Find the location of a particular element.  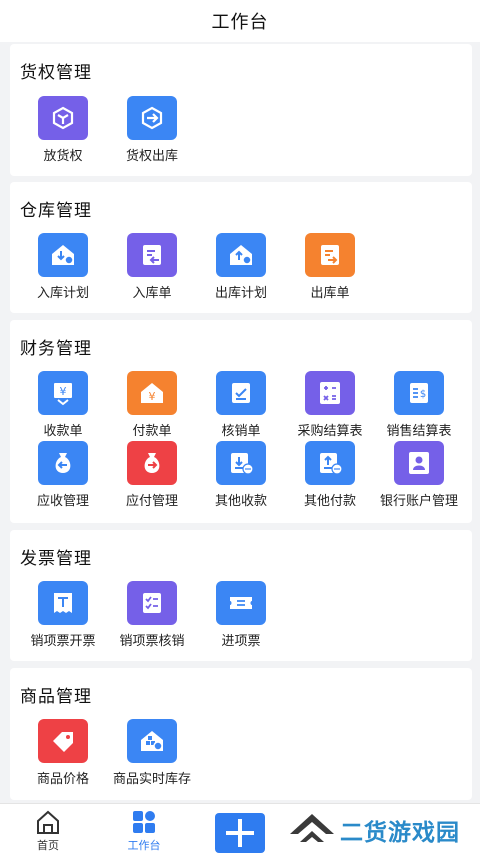

payment-button: ¥ 付款单 is located at coordinates (152, 406).